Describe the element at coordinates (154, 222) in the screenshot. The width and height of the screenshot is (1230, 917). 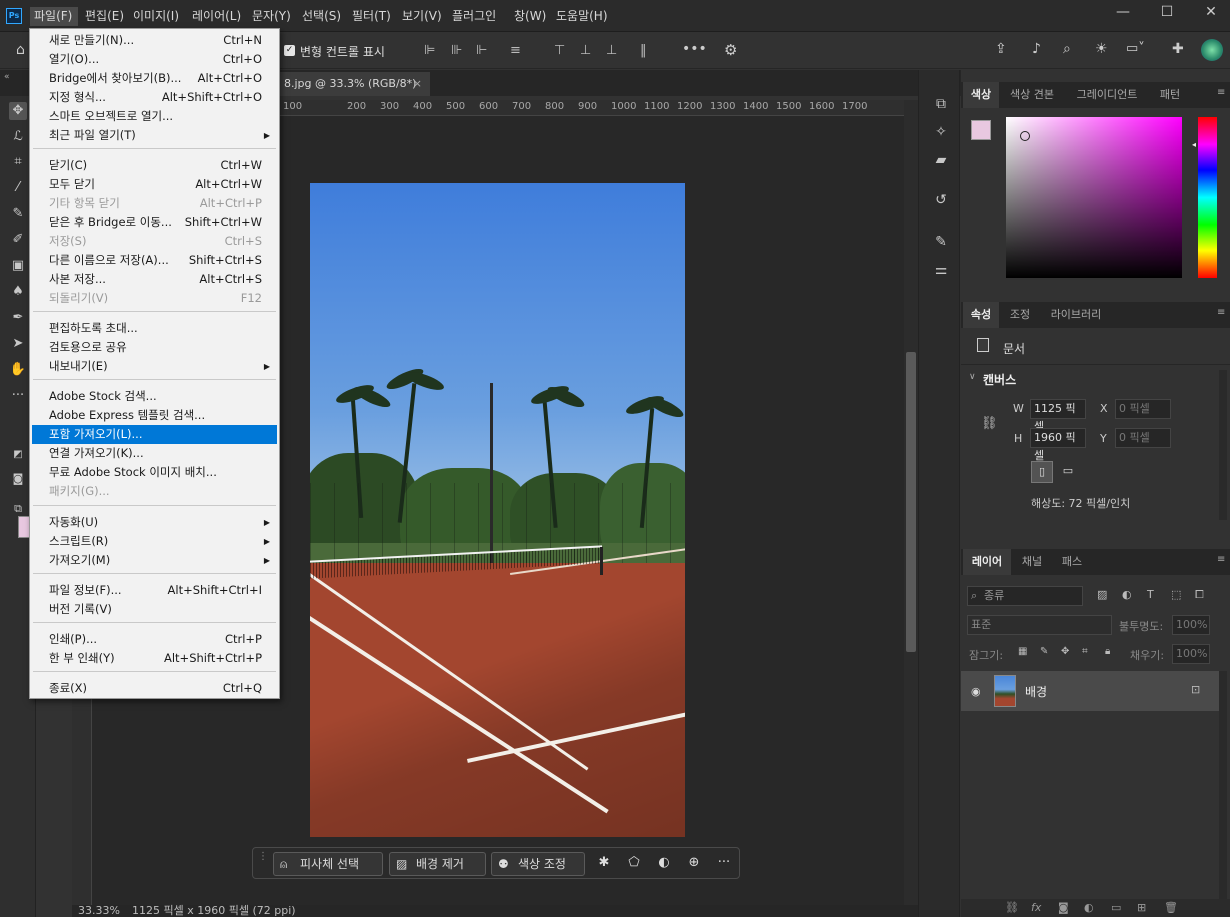
I see `file-menu-item: 닫은 후 Bridge로 이동... Shift+Ctrl+W` at that location.